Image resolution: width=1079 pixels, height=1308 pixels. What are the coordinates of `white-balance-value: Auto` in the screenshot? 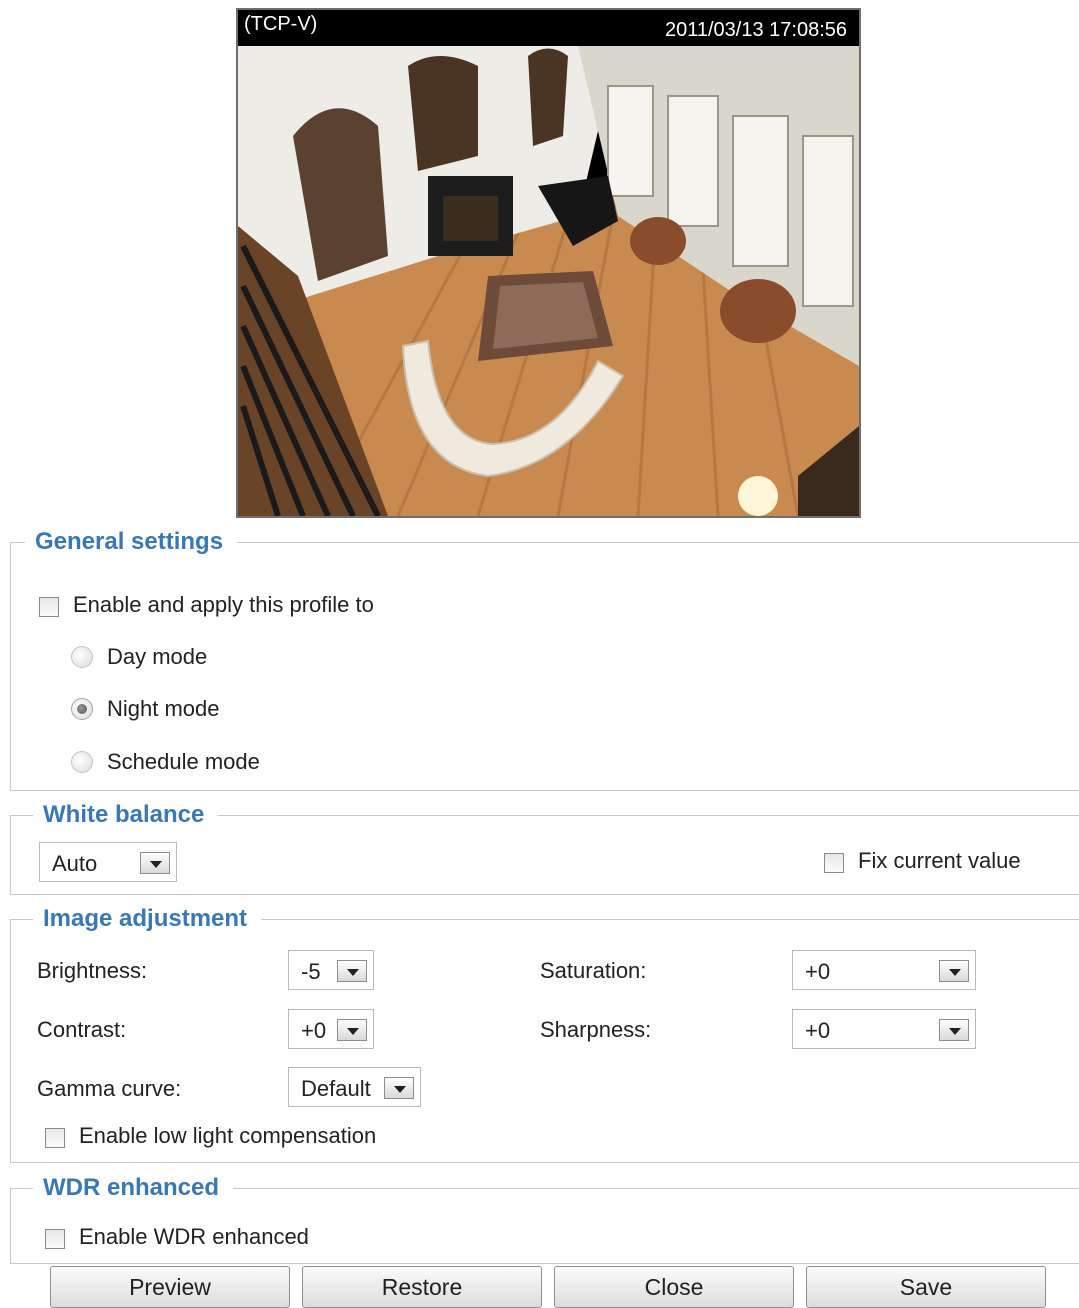 It's located at (75, 863).